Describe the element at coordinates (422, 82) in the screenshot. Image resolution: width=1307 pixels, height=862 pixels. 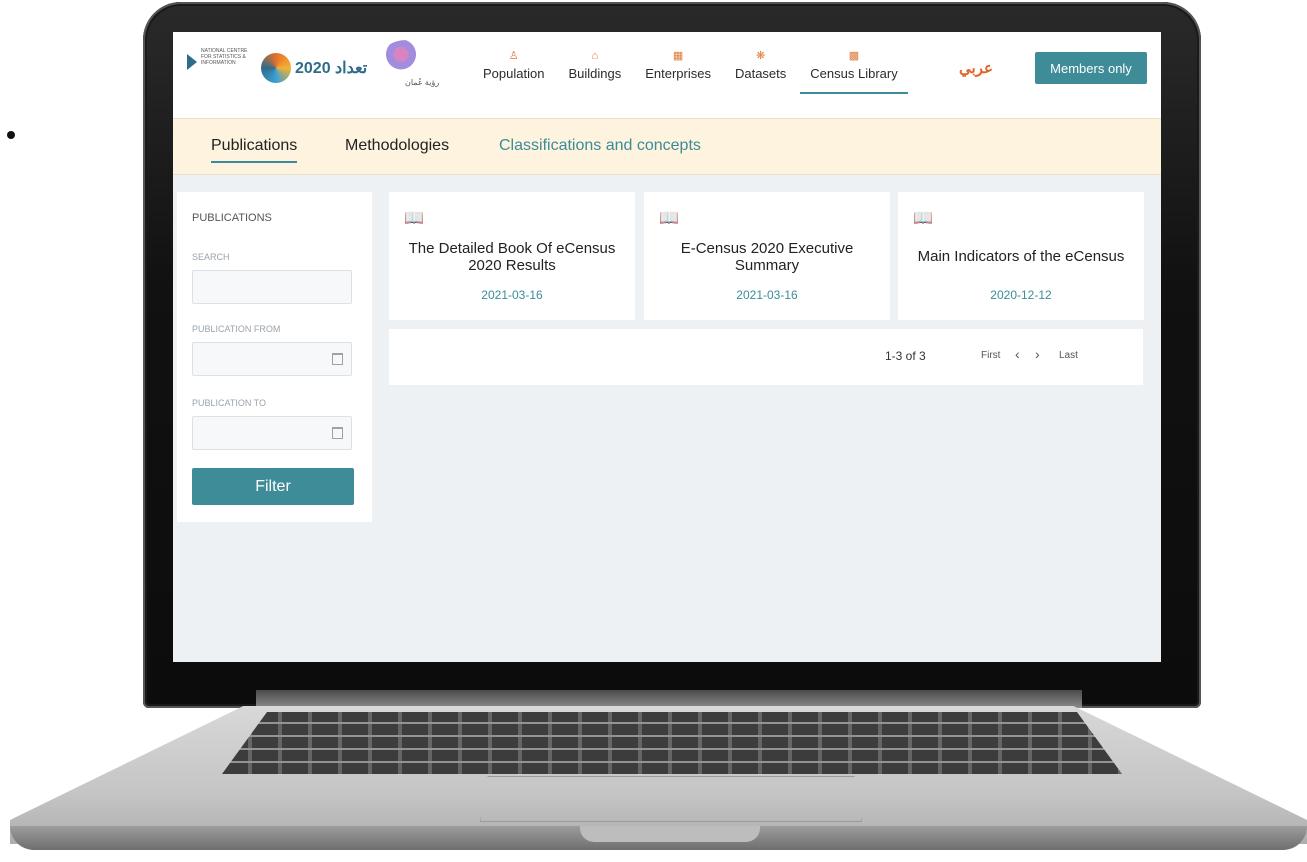
I see `vision-logo-text: رؤية عُمان` at that location.